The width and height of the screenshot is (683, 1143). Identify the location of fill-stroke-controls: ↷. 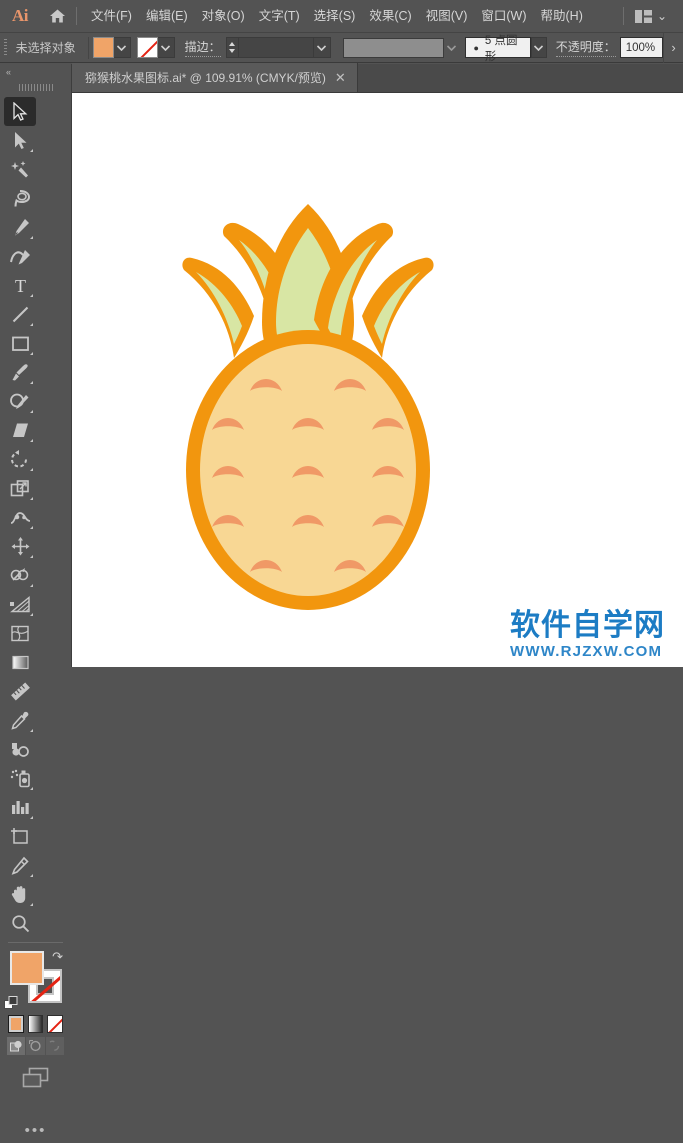
(35, 980).